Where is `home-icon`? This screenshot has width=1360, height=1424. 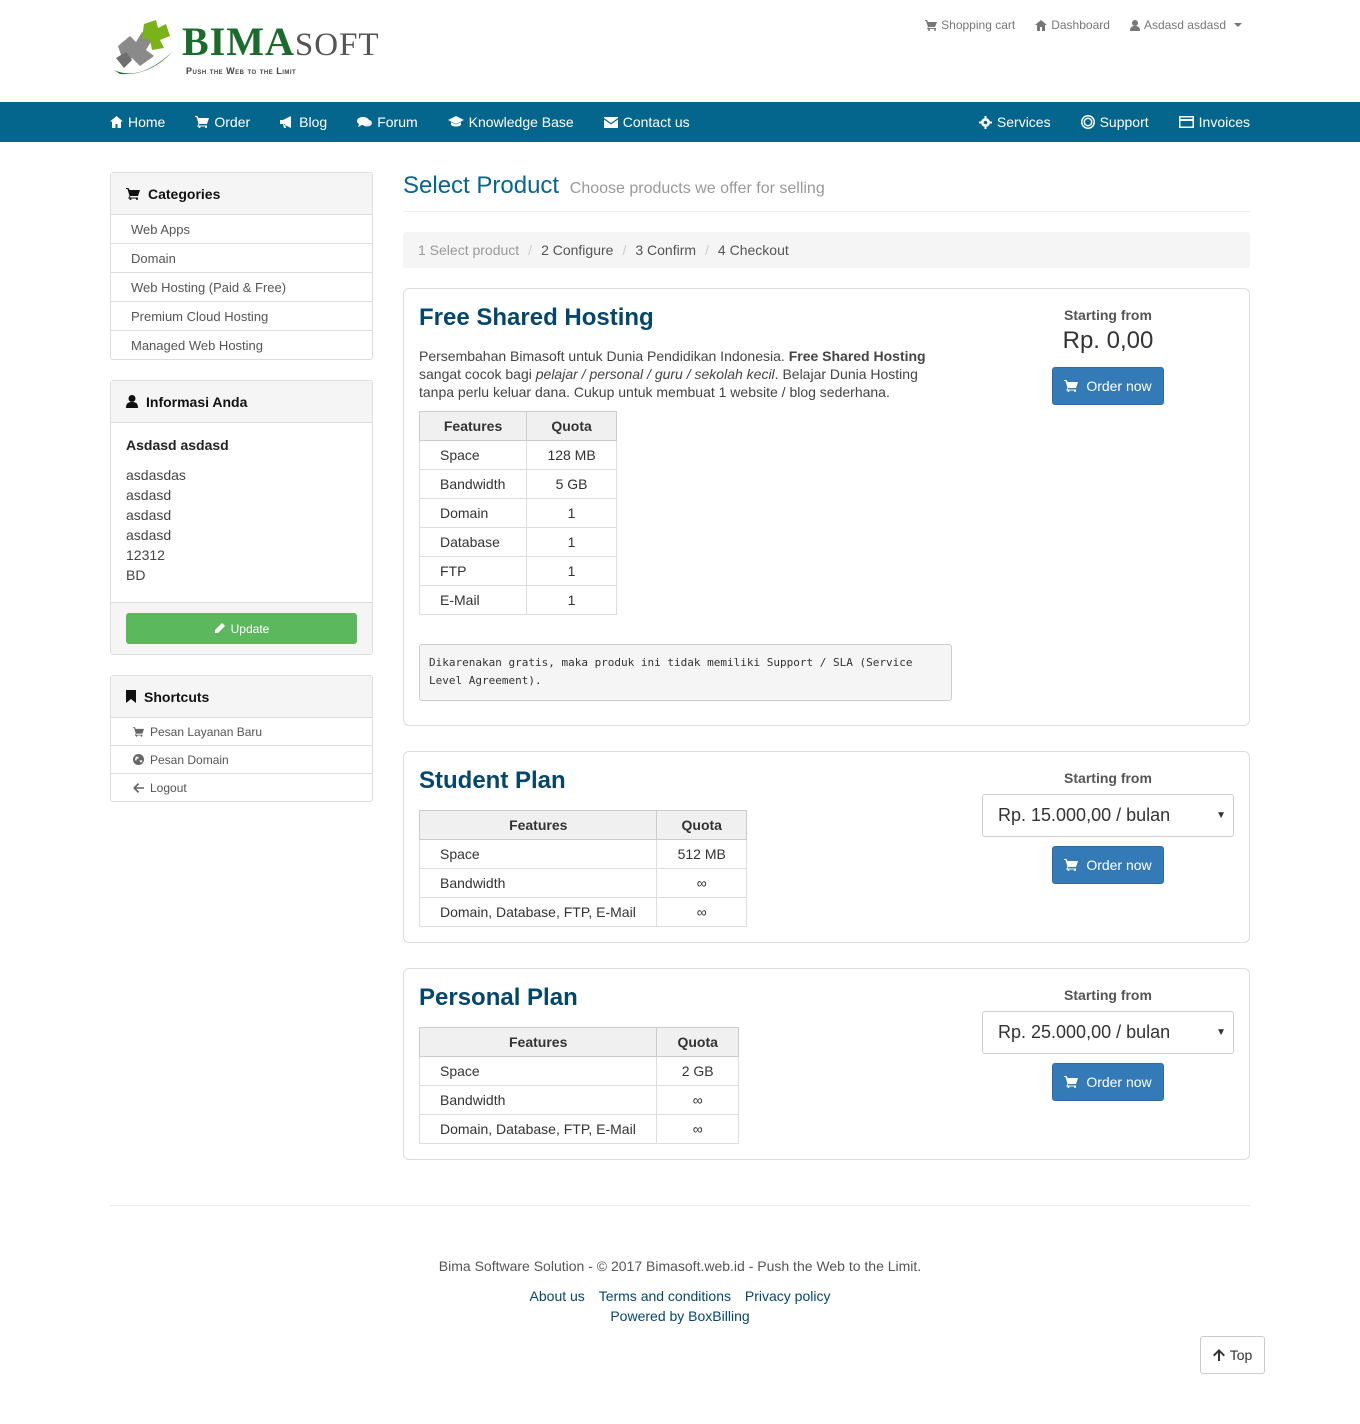 home-icon is located at coordinates (116, 122).